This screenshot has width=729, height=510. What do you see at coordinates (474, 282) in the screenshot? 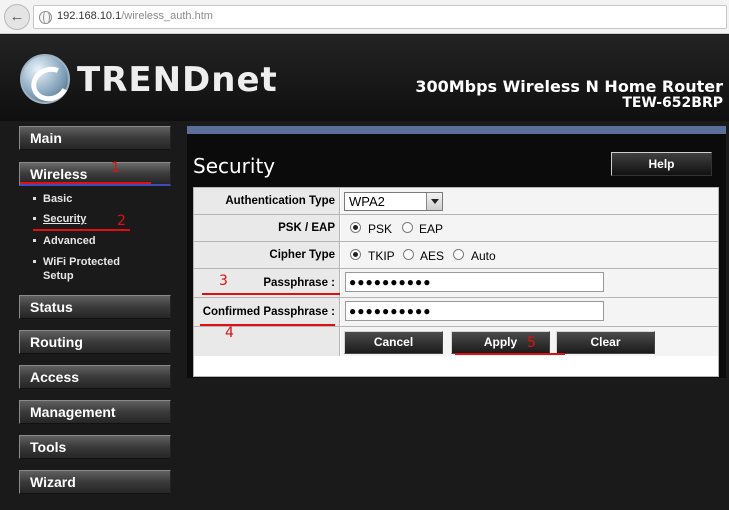
I see `passphrase-input: ●●●●●●●●●●` at bounding box center [474, 282].